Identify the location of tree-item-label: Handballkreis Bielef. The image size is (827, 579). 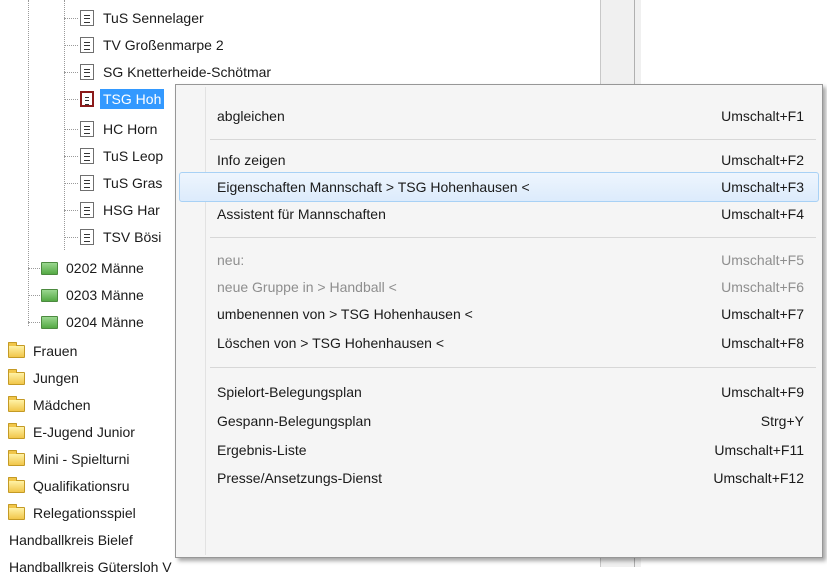
(71, 540).